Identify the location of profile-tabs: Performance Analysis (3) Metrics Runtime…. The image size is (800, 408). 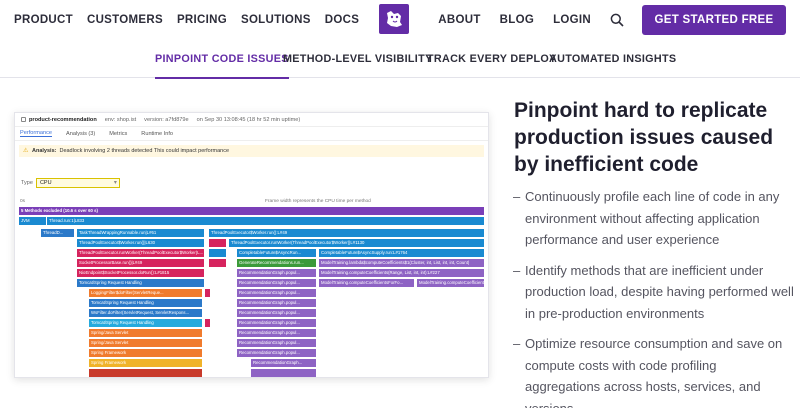
(251, 134).